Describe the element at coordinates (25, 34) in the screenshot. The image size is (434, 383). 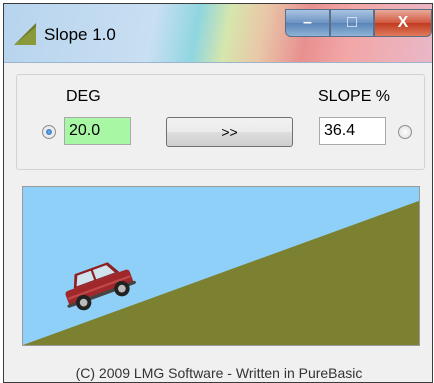
I see `slope-app-icon` at that location.